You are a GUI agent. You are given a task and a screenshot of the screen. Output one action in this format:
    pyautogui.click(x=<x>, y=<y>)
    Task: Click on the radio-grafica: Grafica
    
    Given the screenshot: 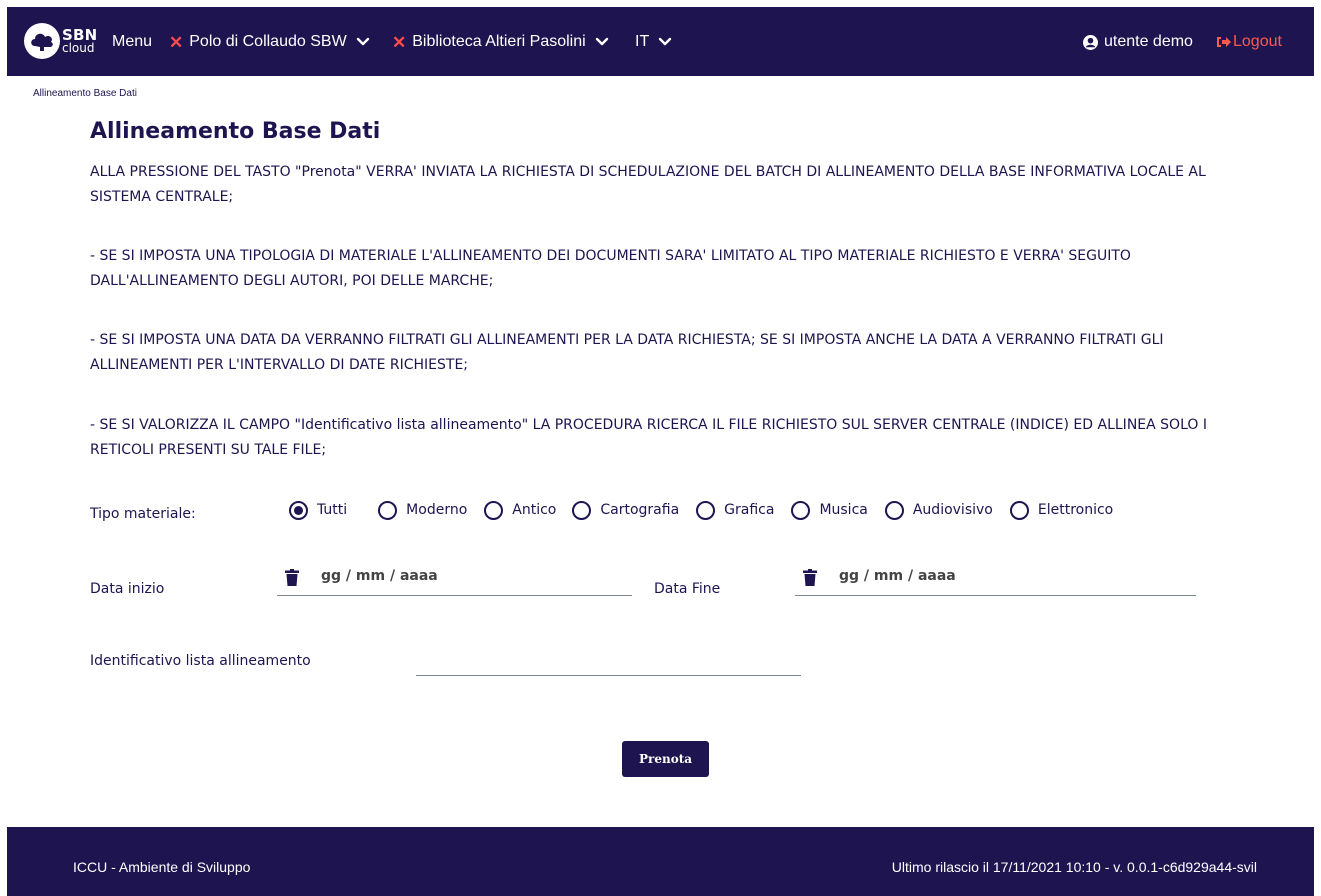 What is the action you would take?
    pyautogui.click(x=735, y=510)
    